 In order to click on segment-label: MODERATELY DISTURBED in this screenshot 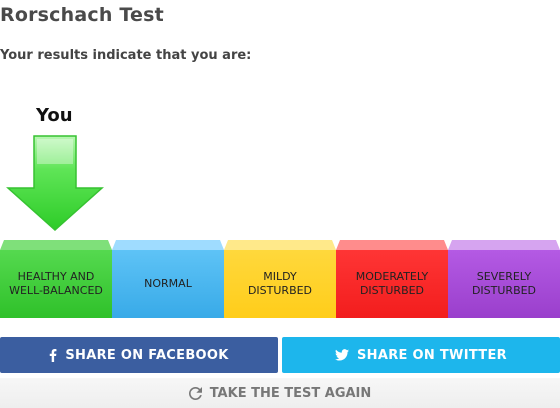, I will do `click(392, 283)`.